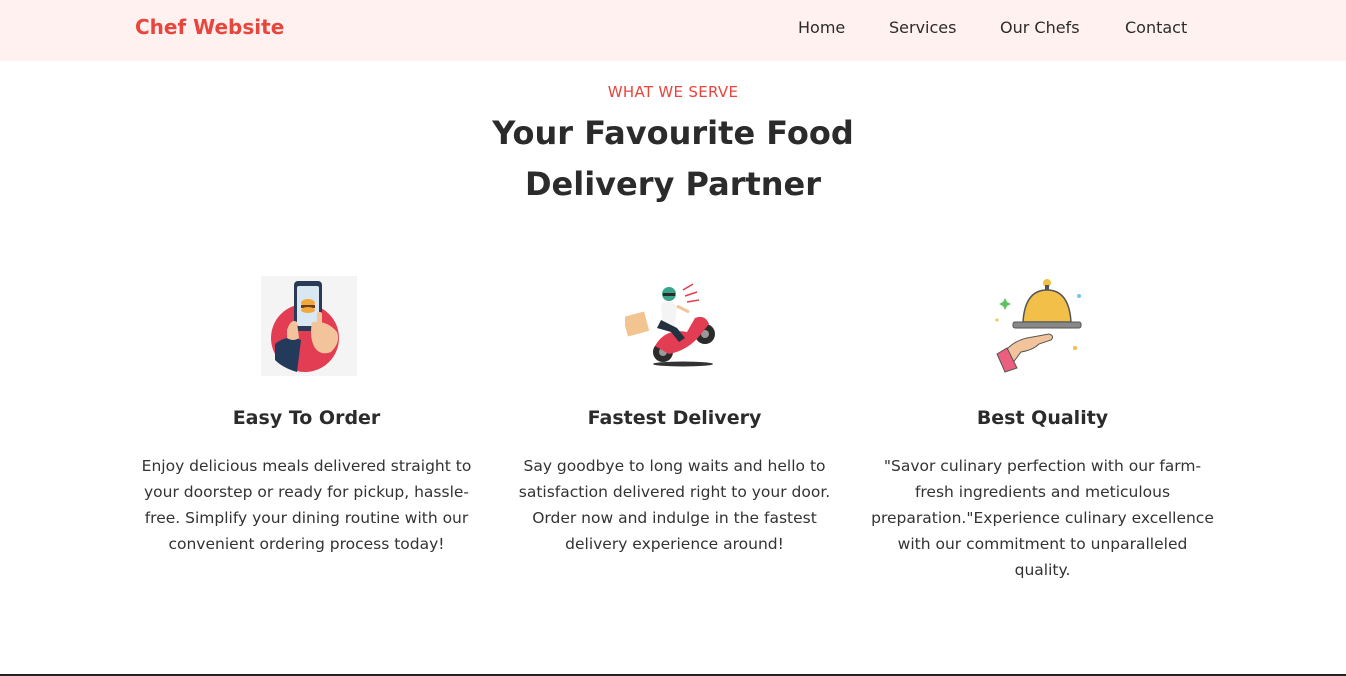  I want to click on nav-link-services: Services, so click(922, 27).